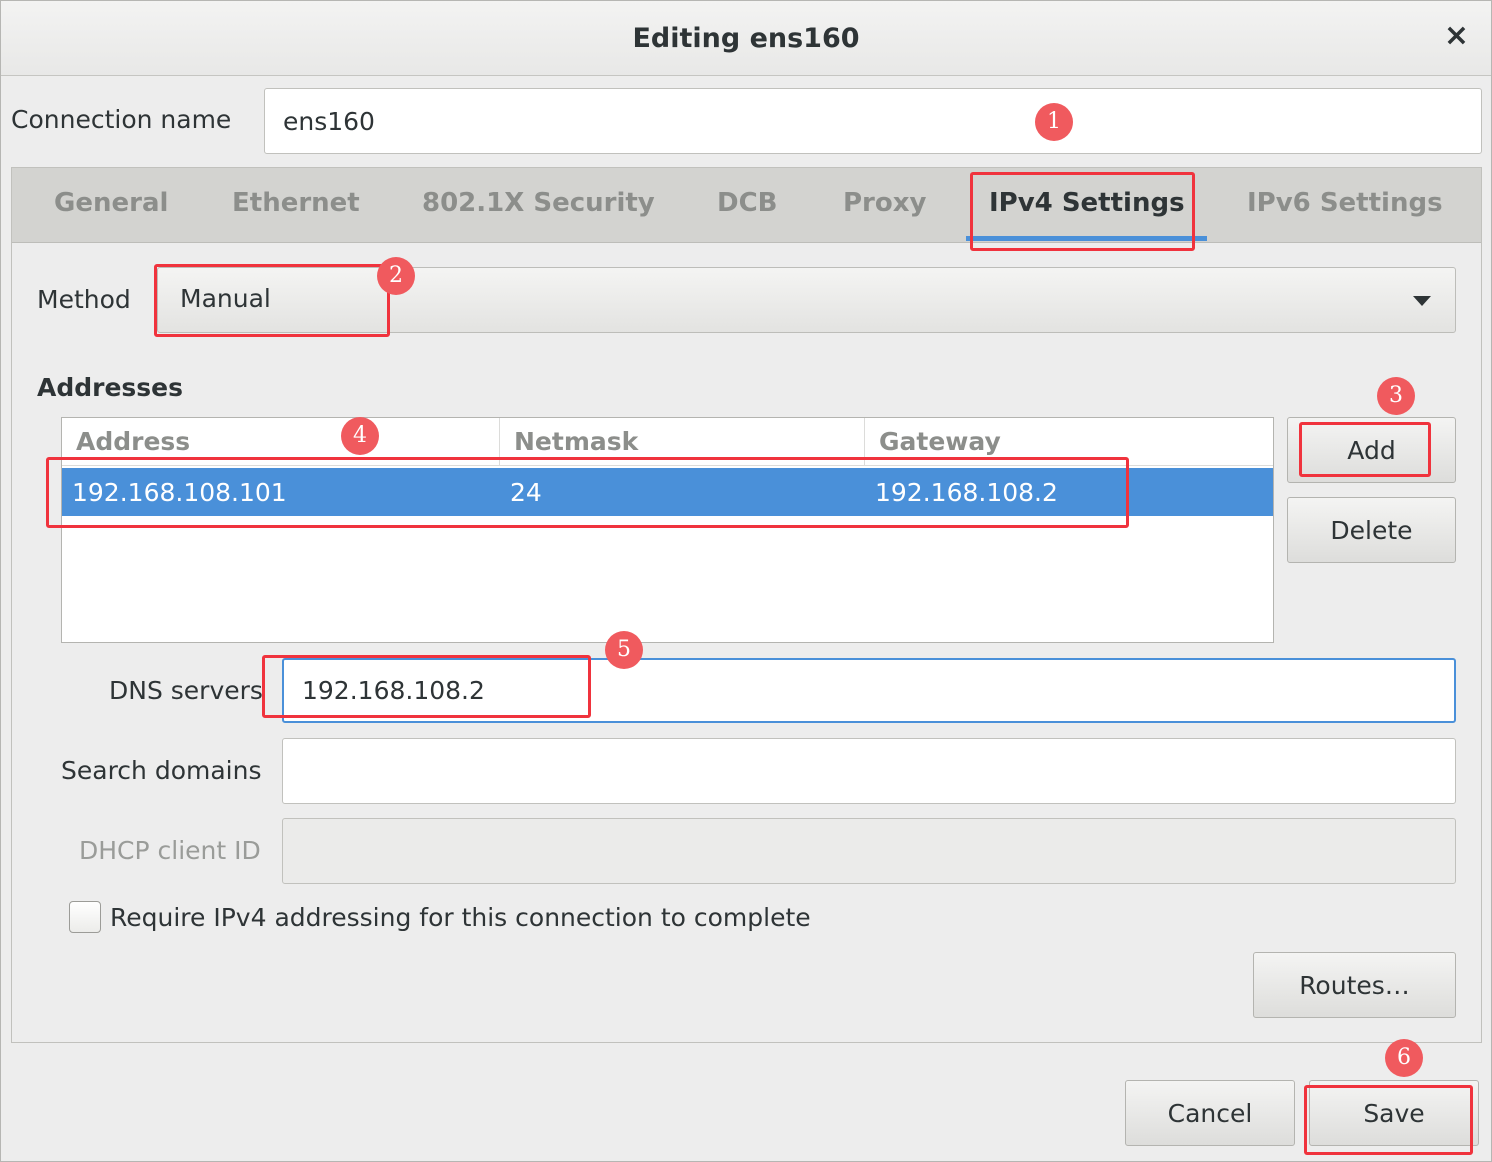  I want to click on dialog-title: Editing ens160, so click(746, 38).